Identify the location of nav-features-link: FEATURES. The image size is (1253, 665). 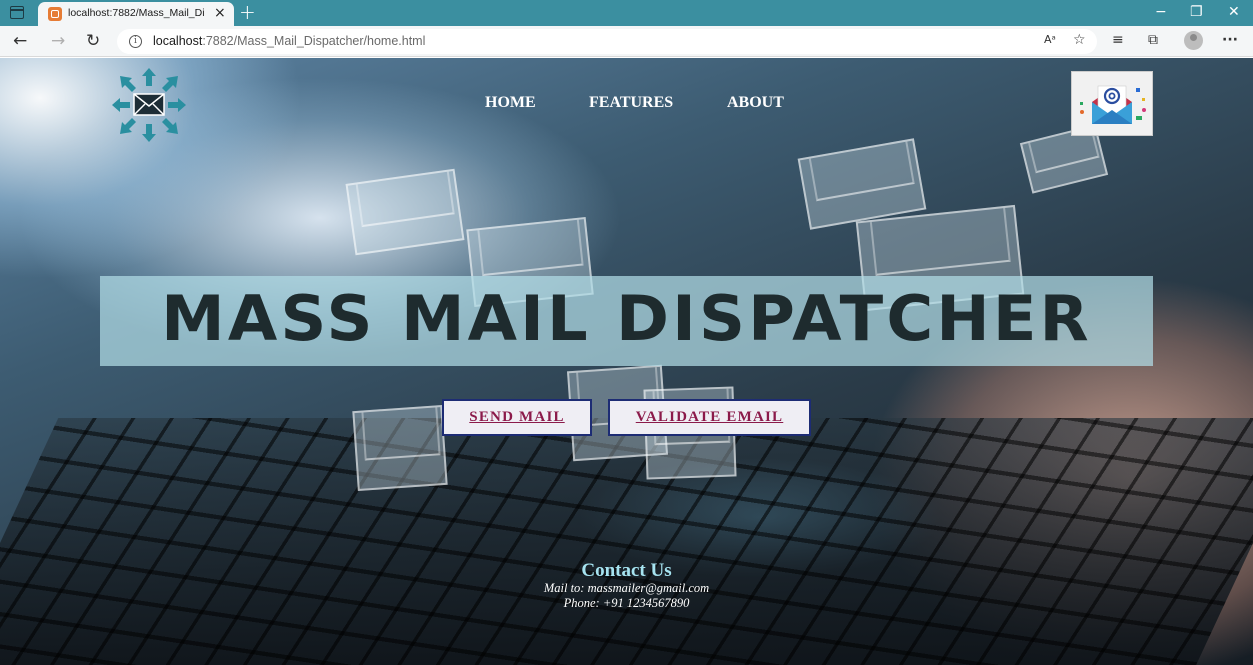
(631, 103).